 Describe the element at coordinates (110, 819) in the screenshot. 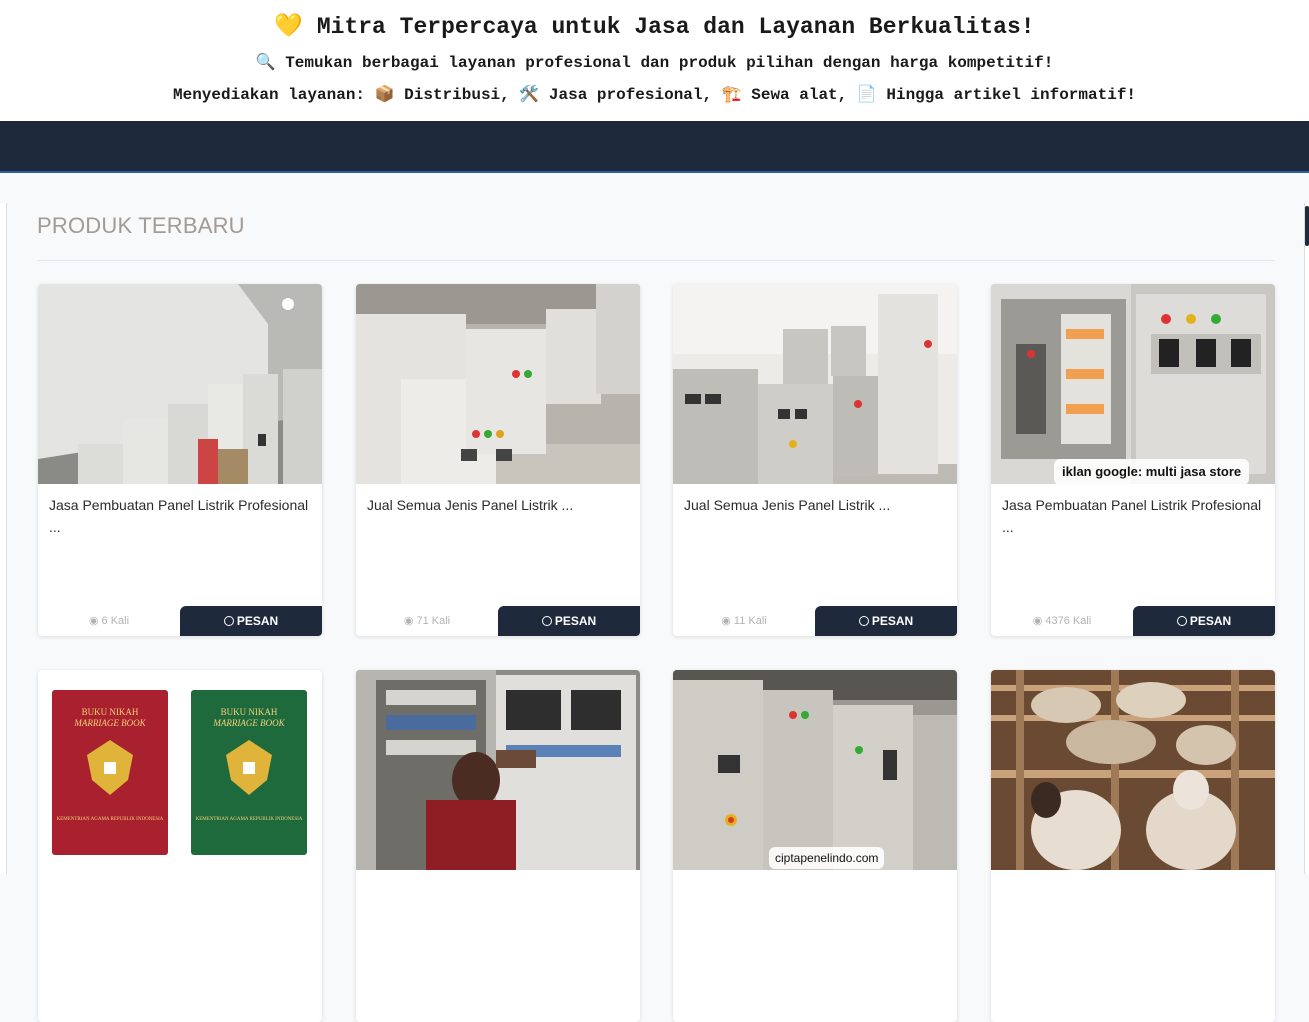

I see `book-red-footer: KEMENTRIAN AGAMA REPUBLIK INDONESIA` at that location.